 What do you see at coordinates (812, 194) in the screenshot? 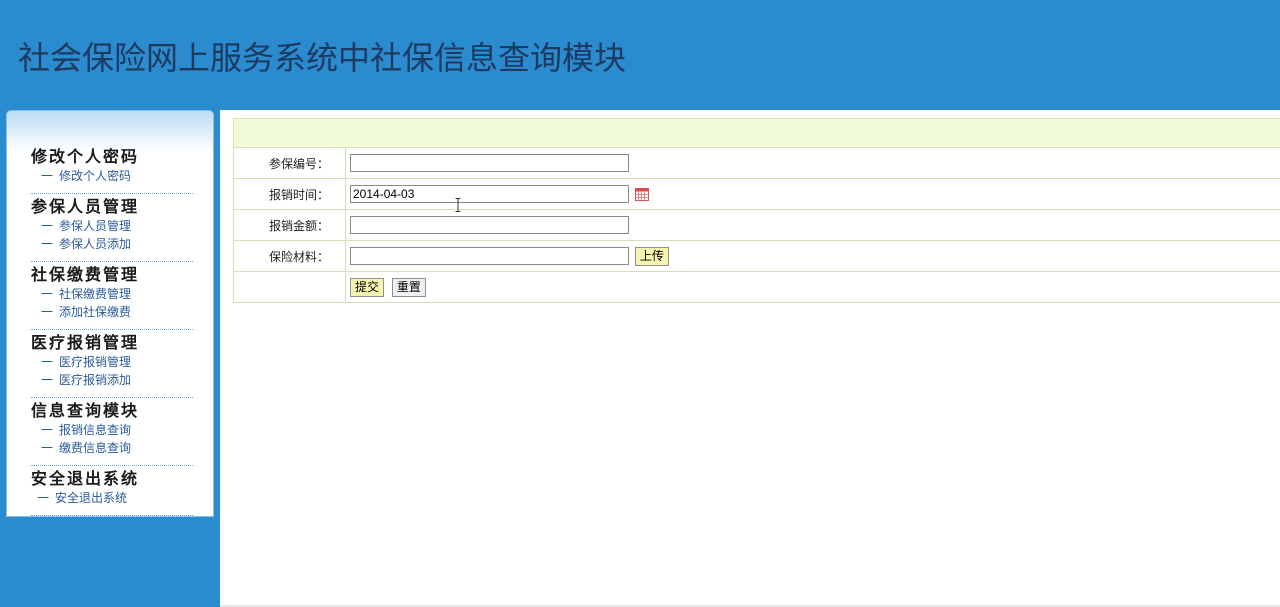
I see `claim-date-cell` at bounding box center [812, 194].